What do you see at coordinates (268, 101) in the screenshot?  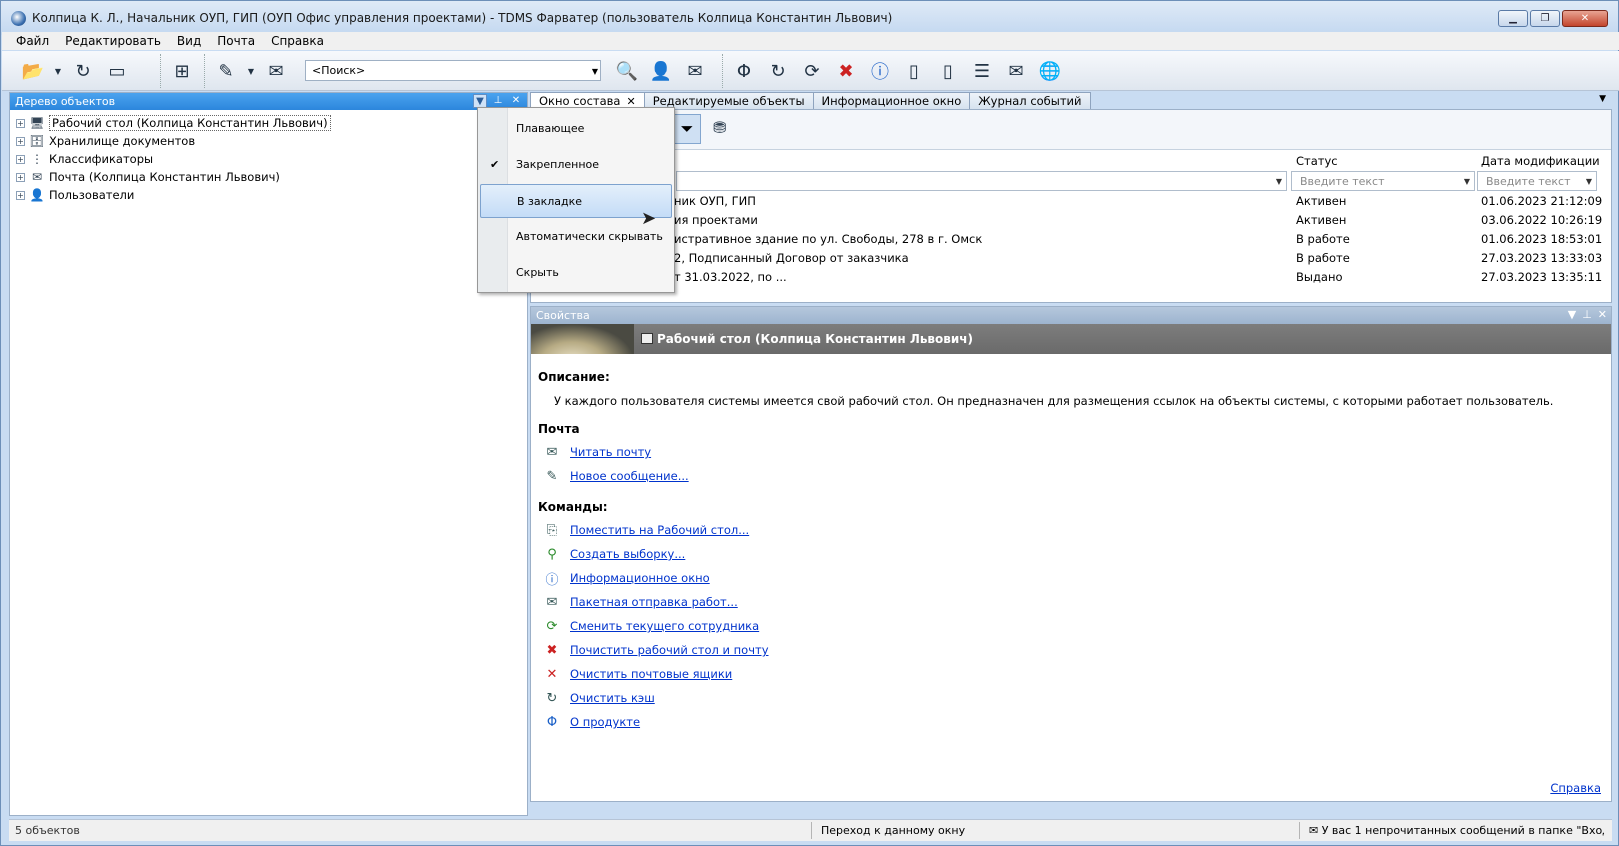 I see `object-tree-header: Дерево объектов ▼ ⊥ ✕` at bounding box center [268, 101].